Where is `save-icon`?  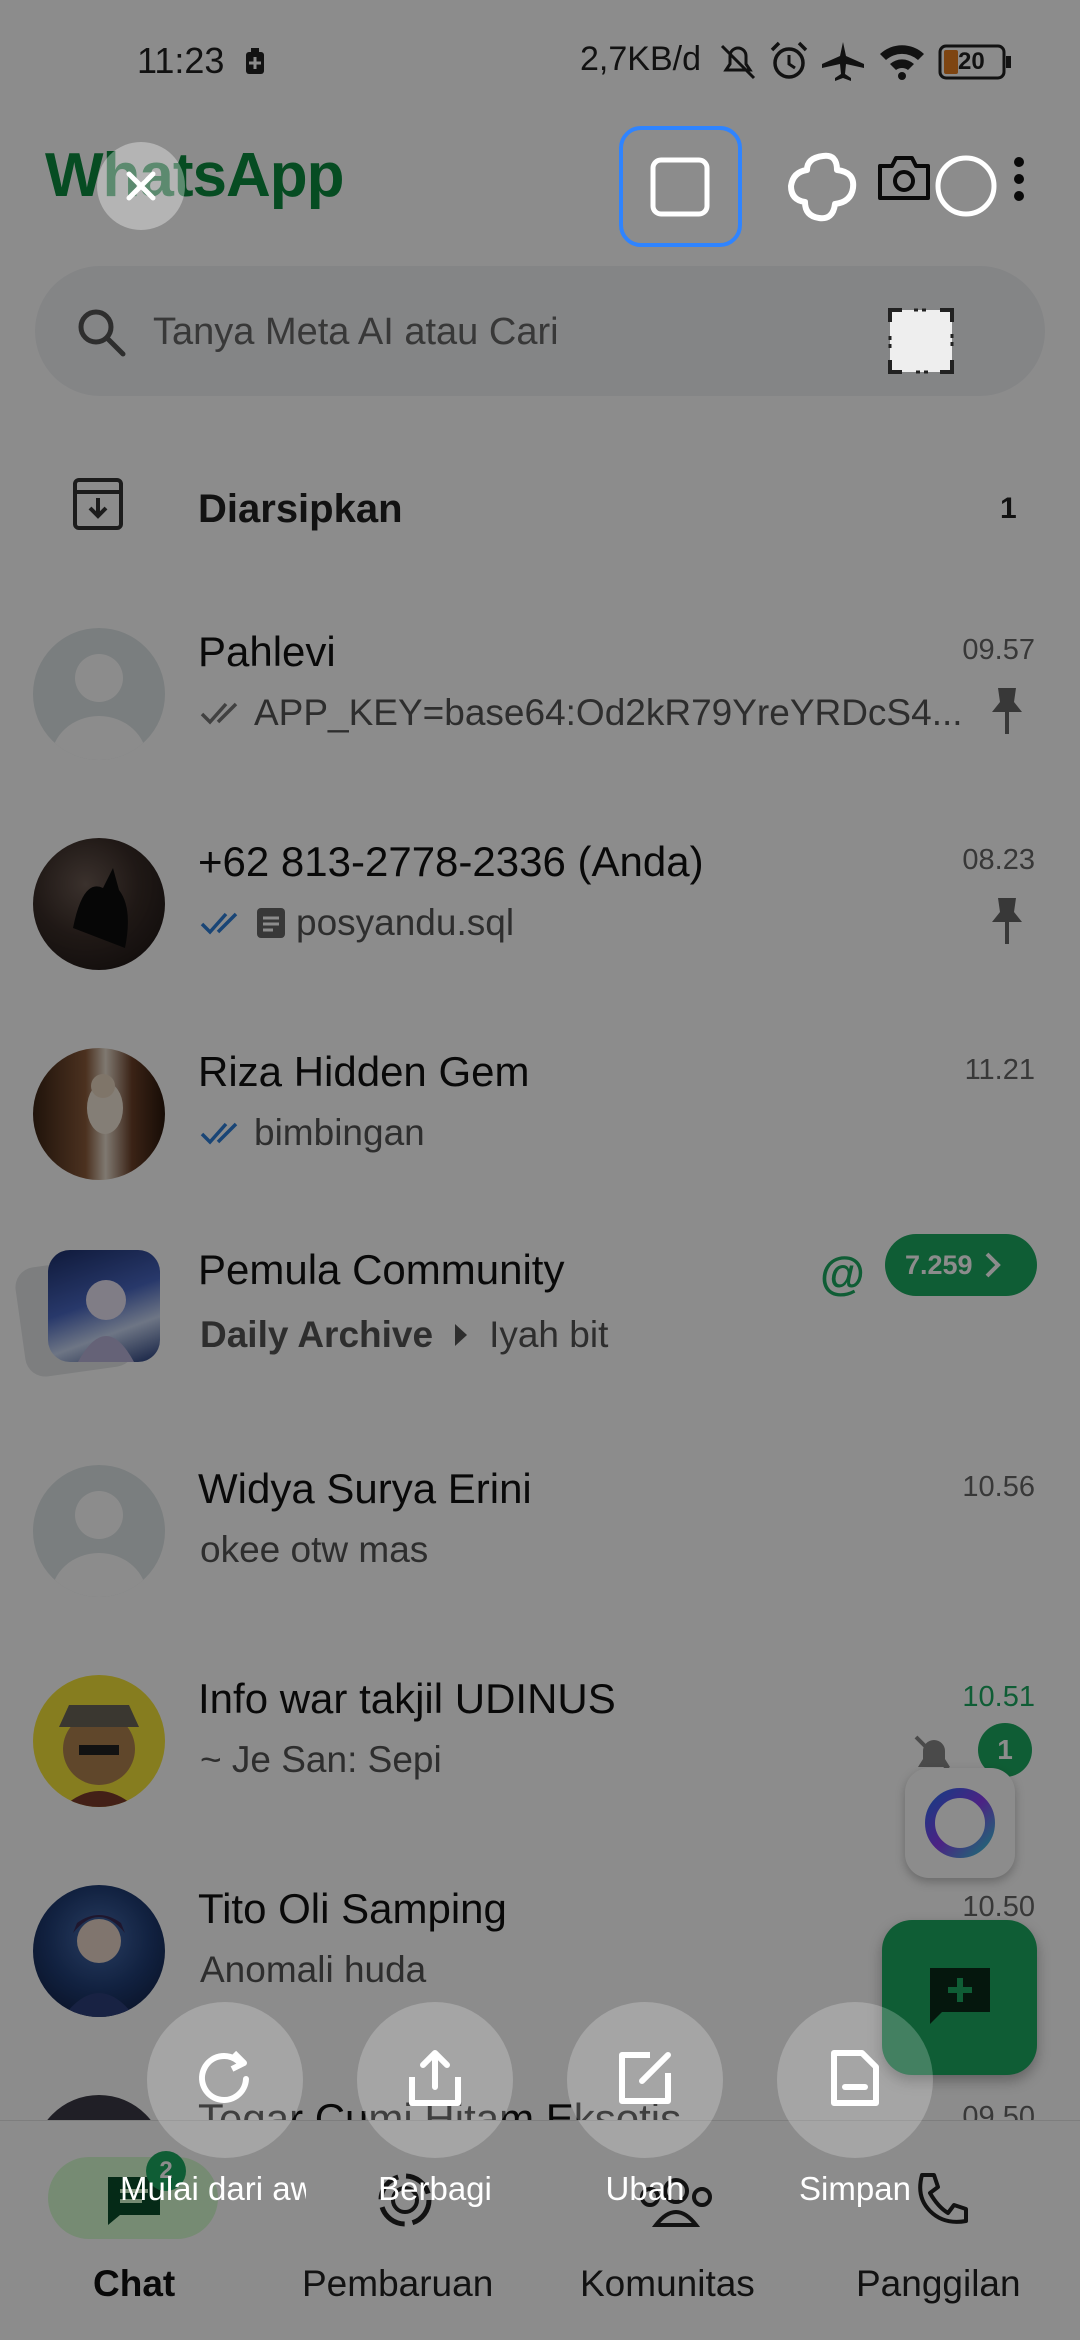 save-icon is located at coordinates (855, 2078).